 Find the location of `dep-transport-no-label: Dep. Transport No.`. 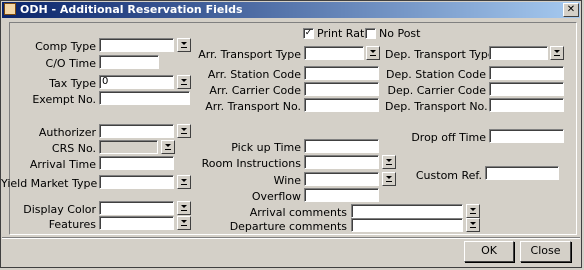

dep-transport-no-label: Dep. Transport No. is located at coordinates (436, 106).